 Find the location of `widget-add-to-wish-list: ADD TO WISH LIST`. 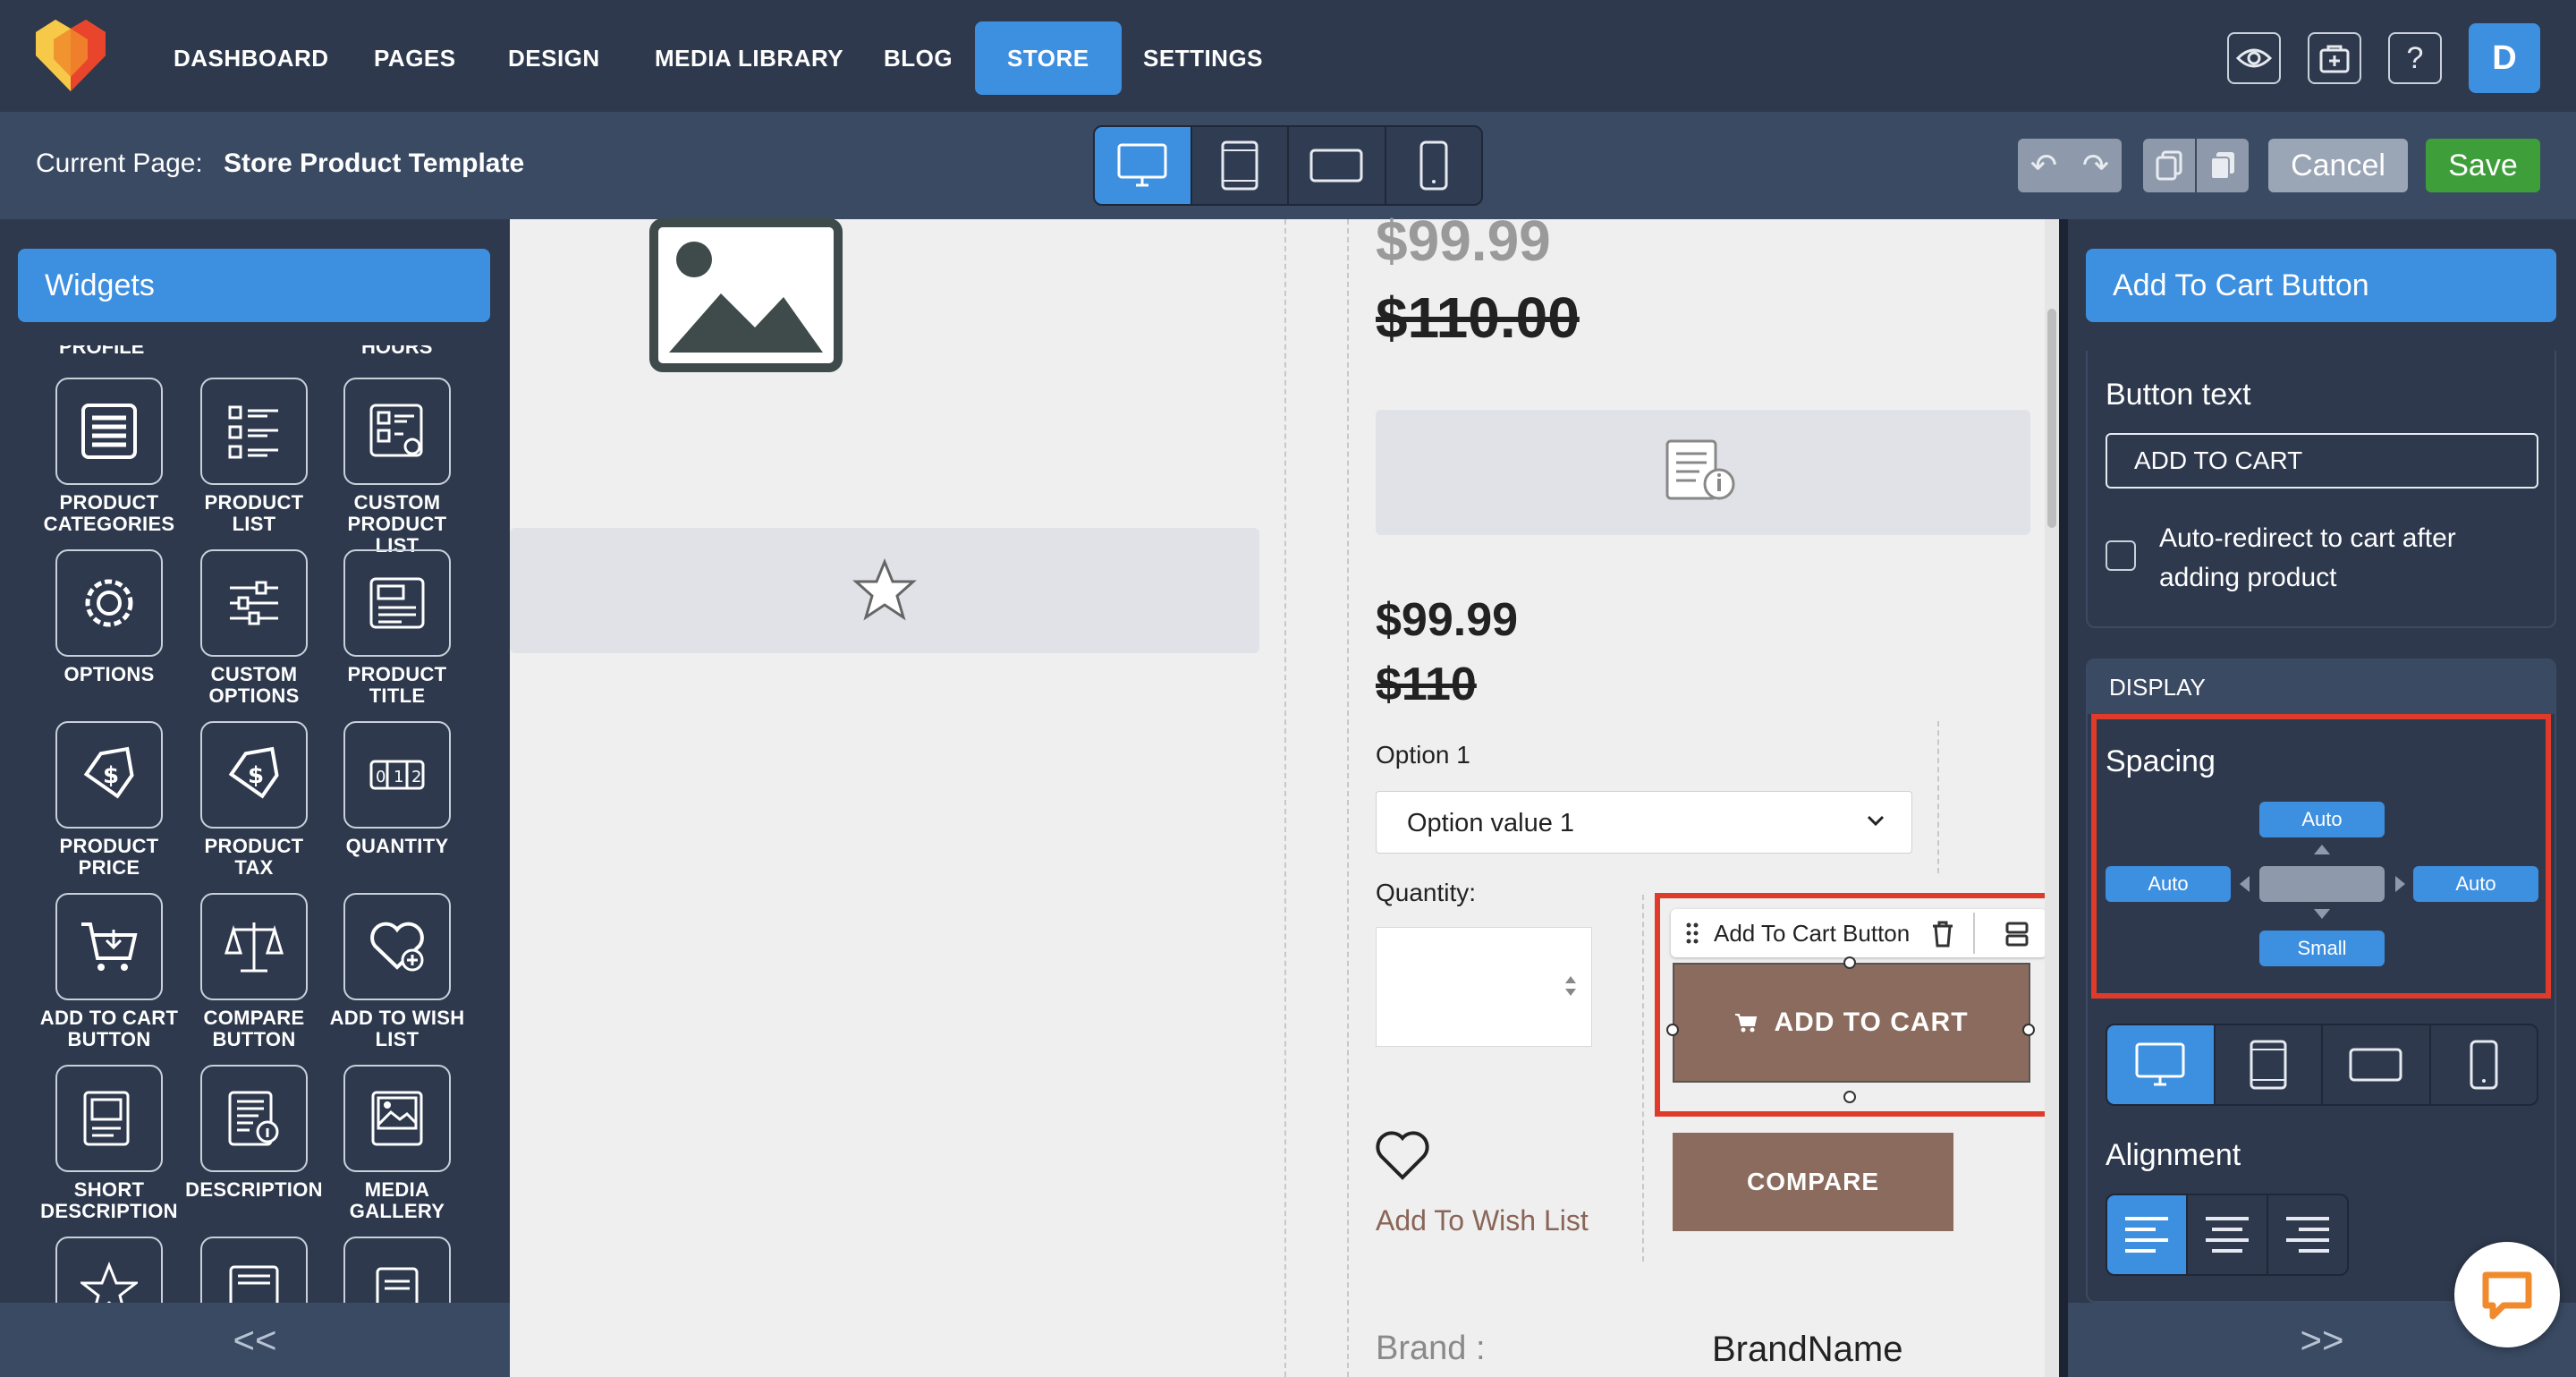

widget-add-to-wish-list: ADD TO WISH LIST is located at coordinates (397, 971).